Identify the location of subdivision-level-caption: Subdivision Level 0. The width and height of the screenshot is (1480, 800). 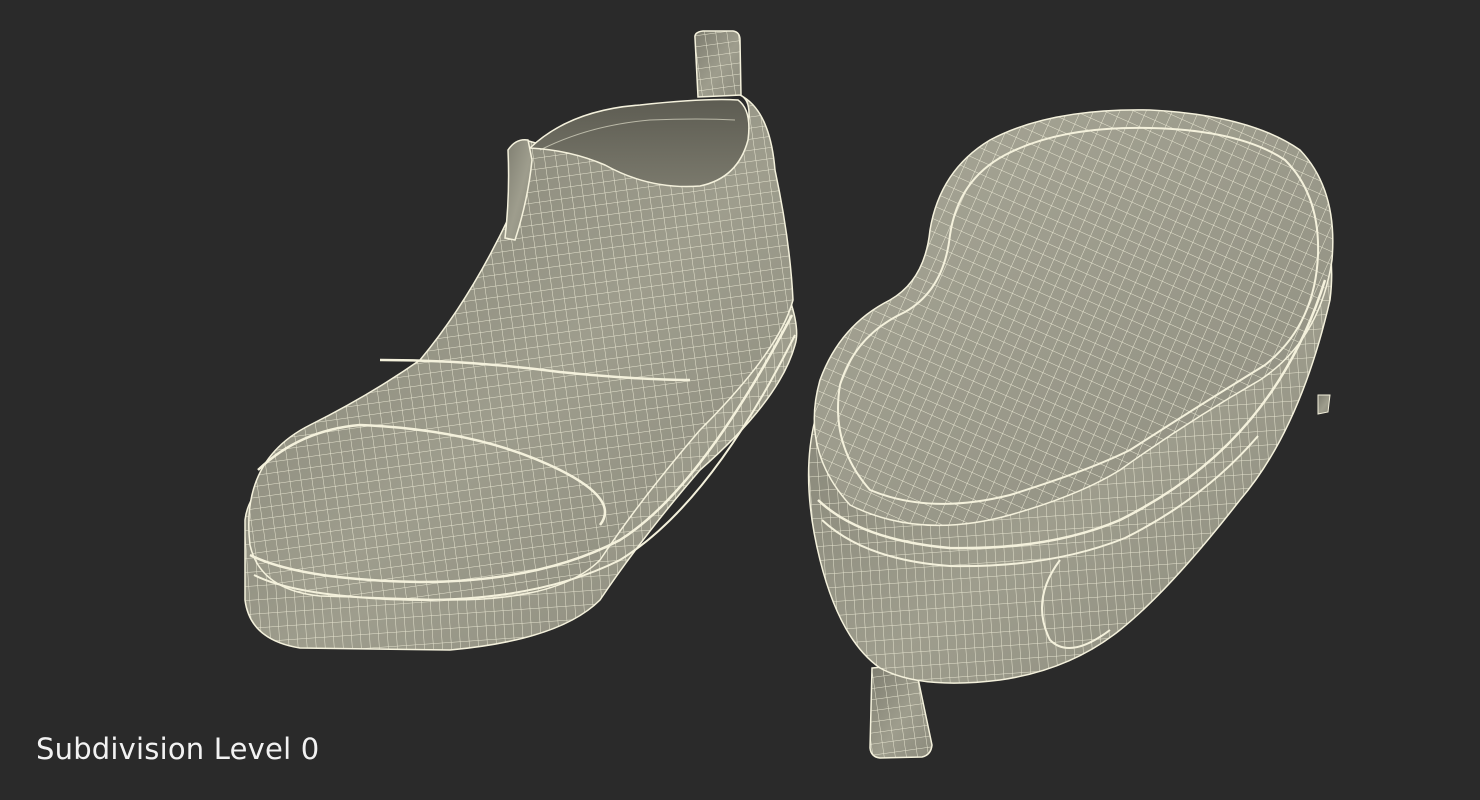
(178, 749).